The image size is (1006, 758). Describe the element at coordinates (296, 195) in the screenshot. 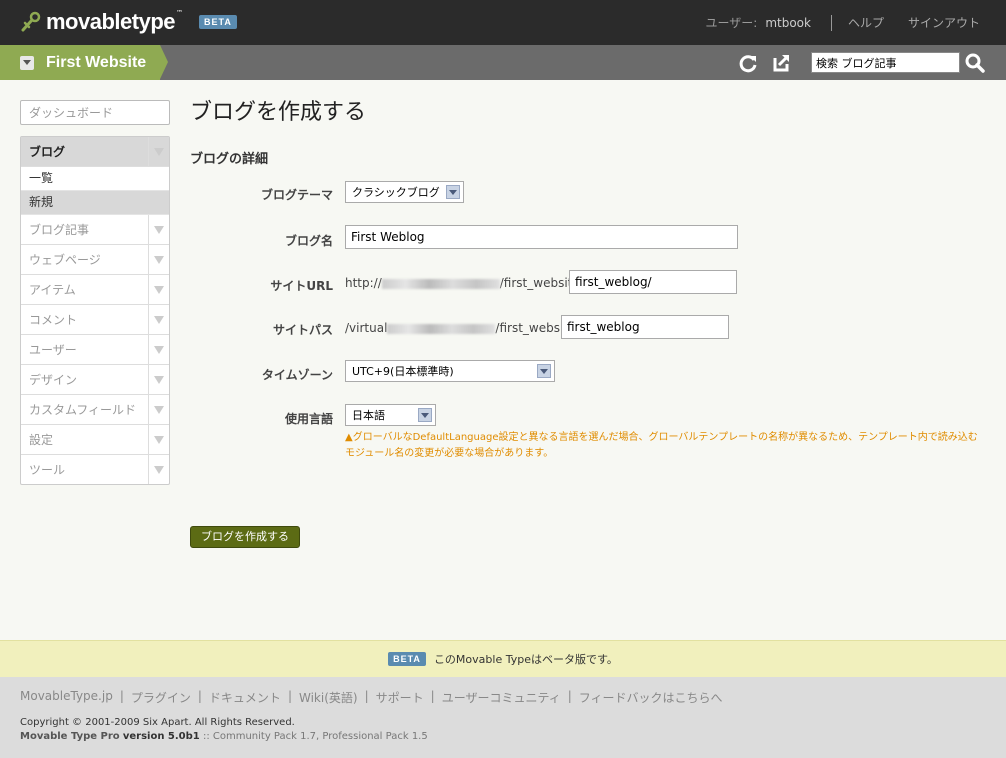

I see `theme-label: ブログテーマ` at that location.